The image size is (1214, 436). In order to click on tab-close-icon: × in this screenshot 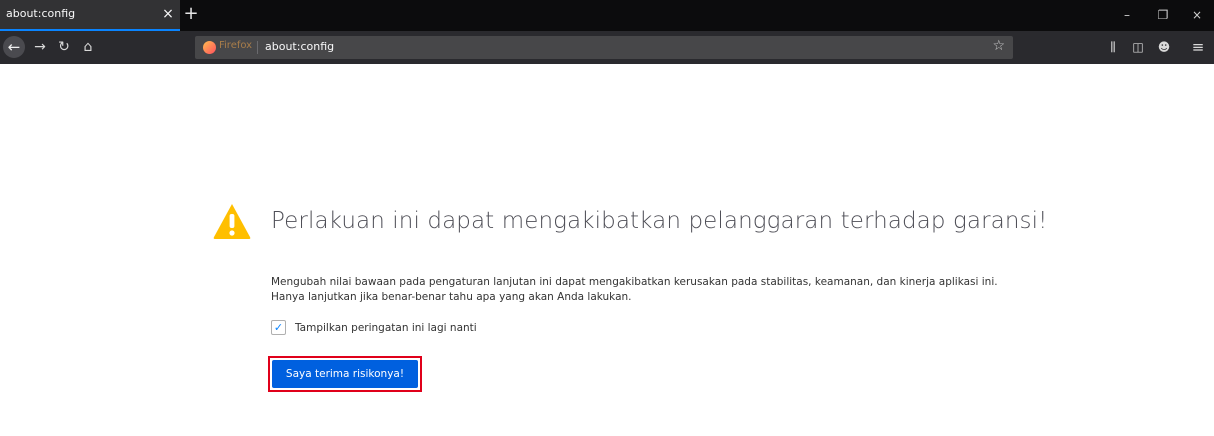, I will do `click(168, 14)`.